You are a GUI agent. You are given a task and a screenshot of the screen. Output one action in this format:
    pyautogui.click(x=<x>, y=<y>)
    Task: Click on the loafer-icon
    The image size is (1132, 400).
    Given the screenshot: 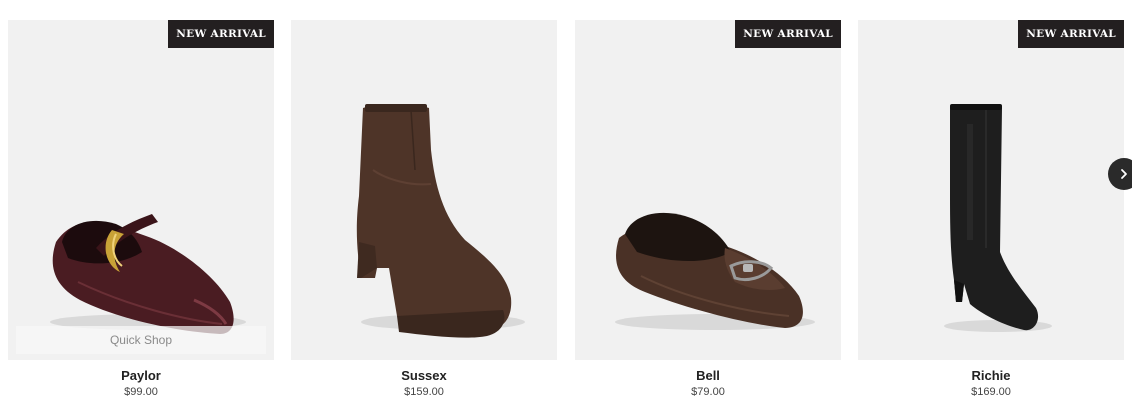 What is the action you would take?
    pyautogui.click(x=715, y=271)
    